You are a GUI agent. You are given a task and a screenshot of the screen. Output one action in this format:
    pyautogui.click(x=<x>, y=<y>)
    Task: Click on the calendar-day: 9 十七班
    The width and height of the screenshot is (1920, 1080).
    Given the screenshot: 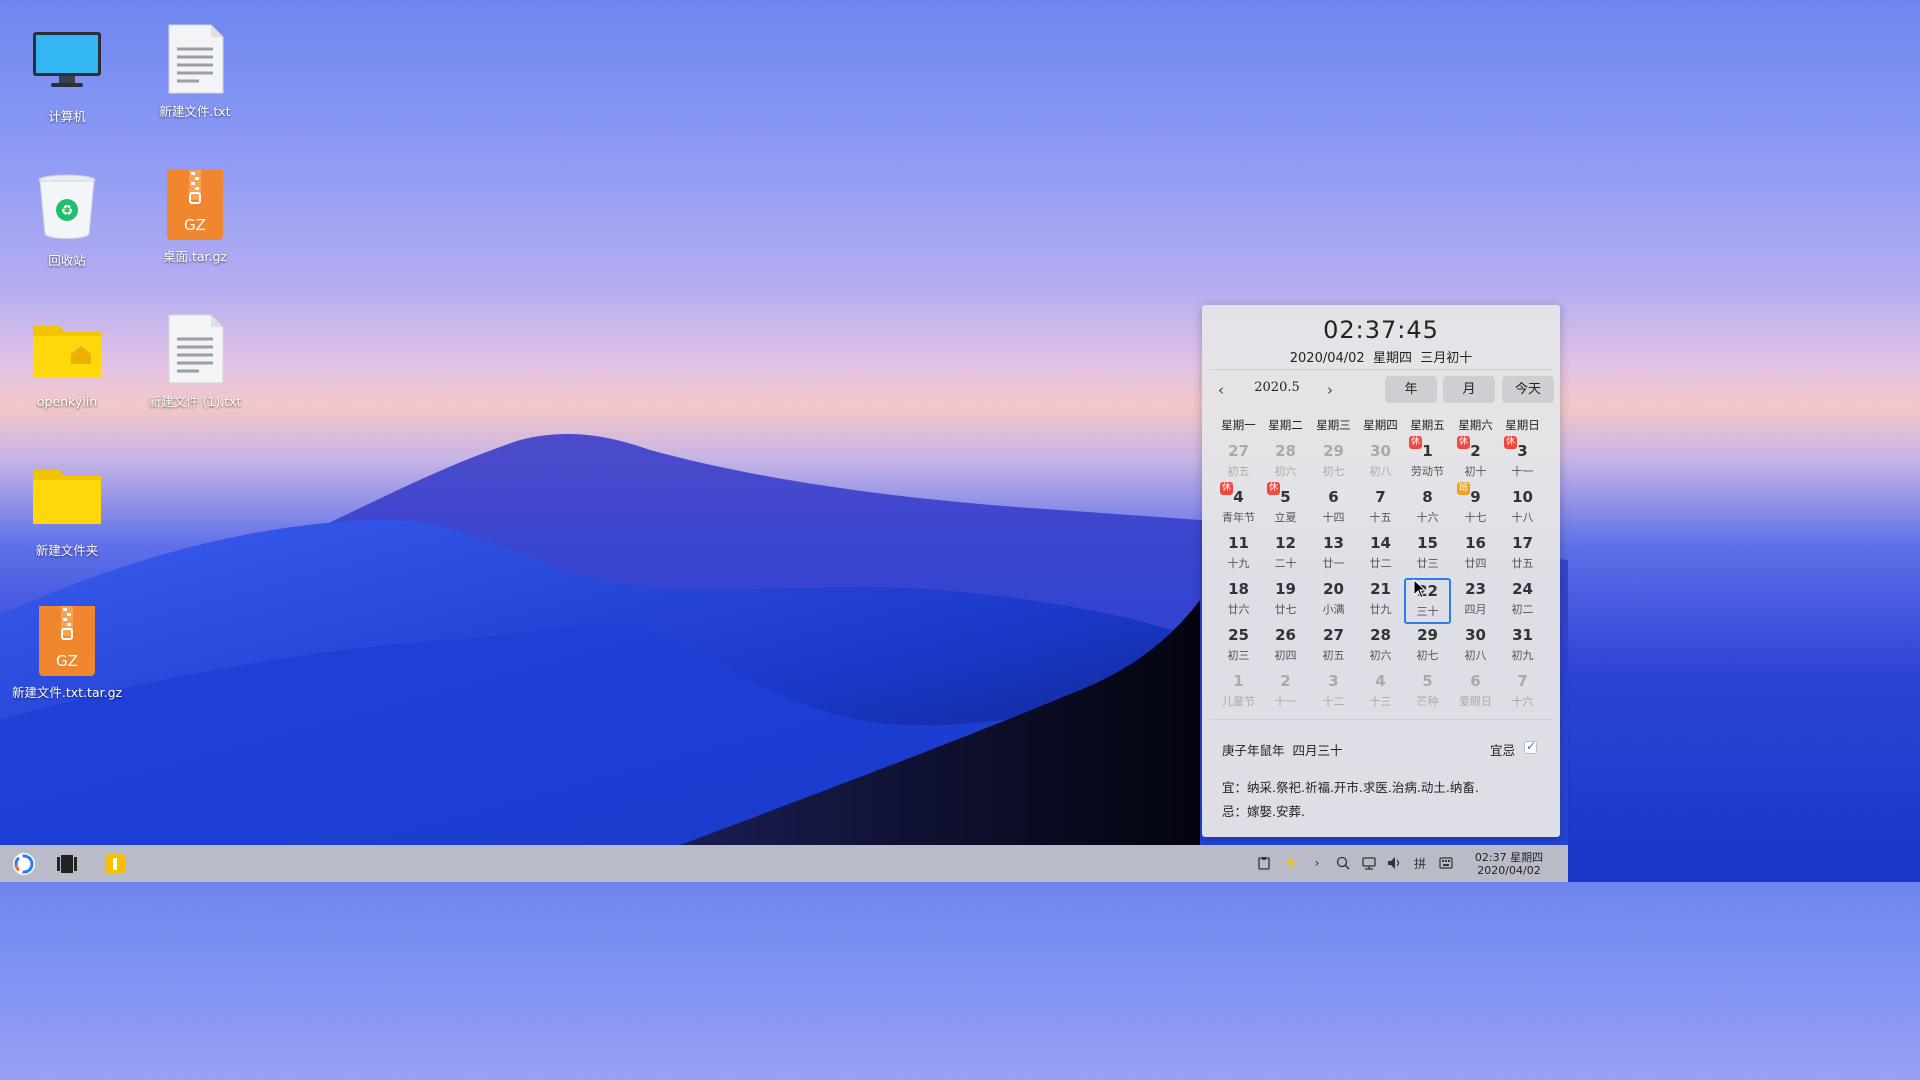 What is the action you would take?
    pyautogui.click(x=1475, y=507)
    